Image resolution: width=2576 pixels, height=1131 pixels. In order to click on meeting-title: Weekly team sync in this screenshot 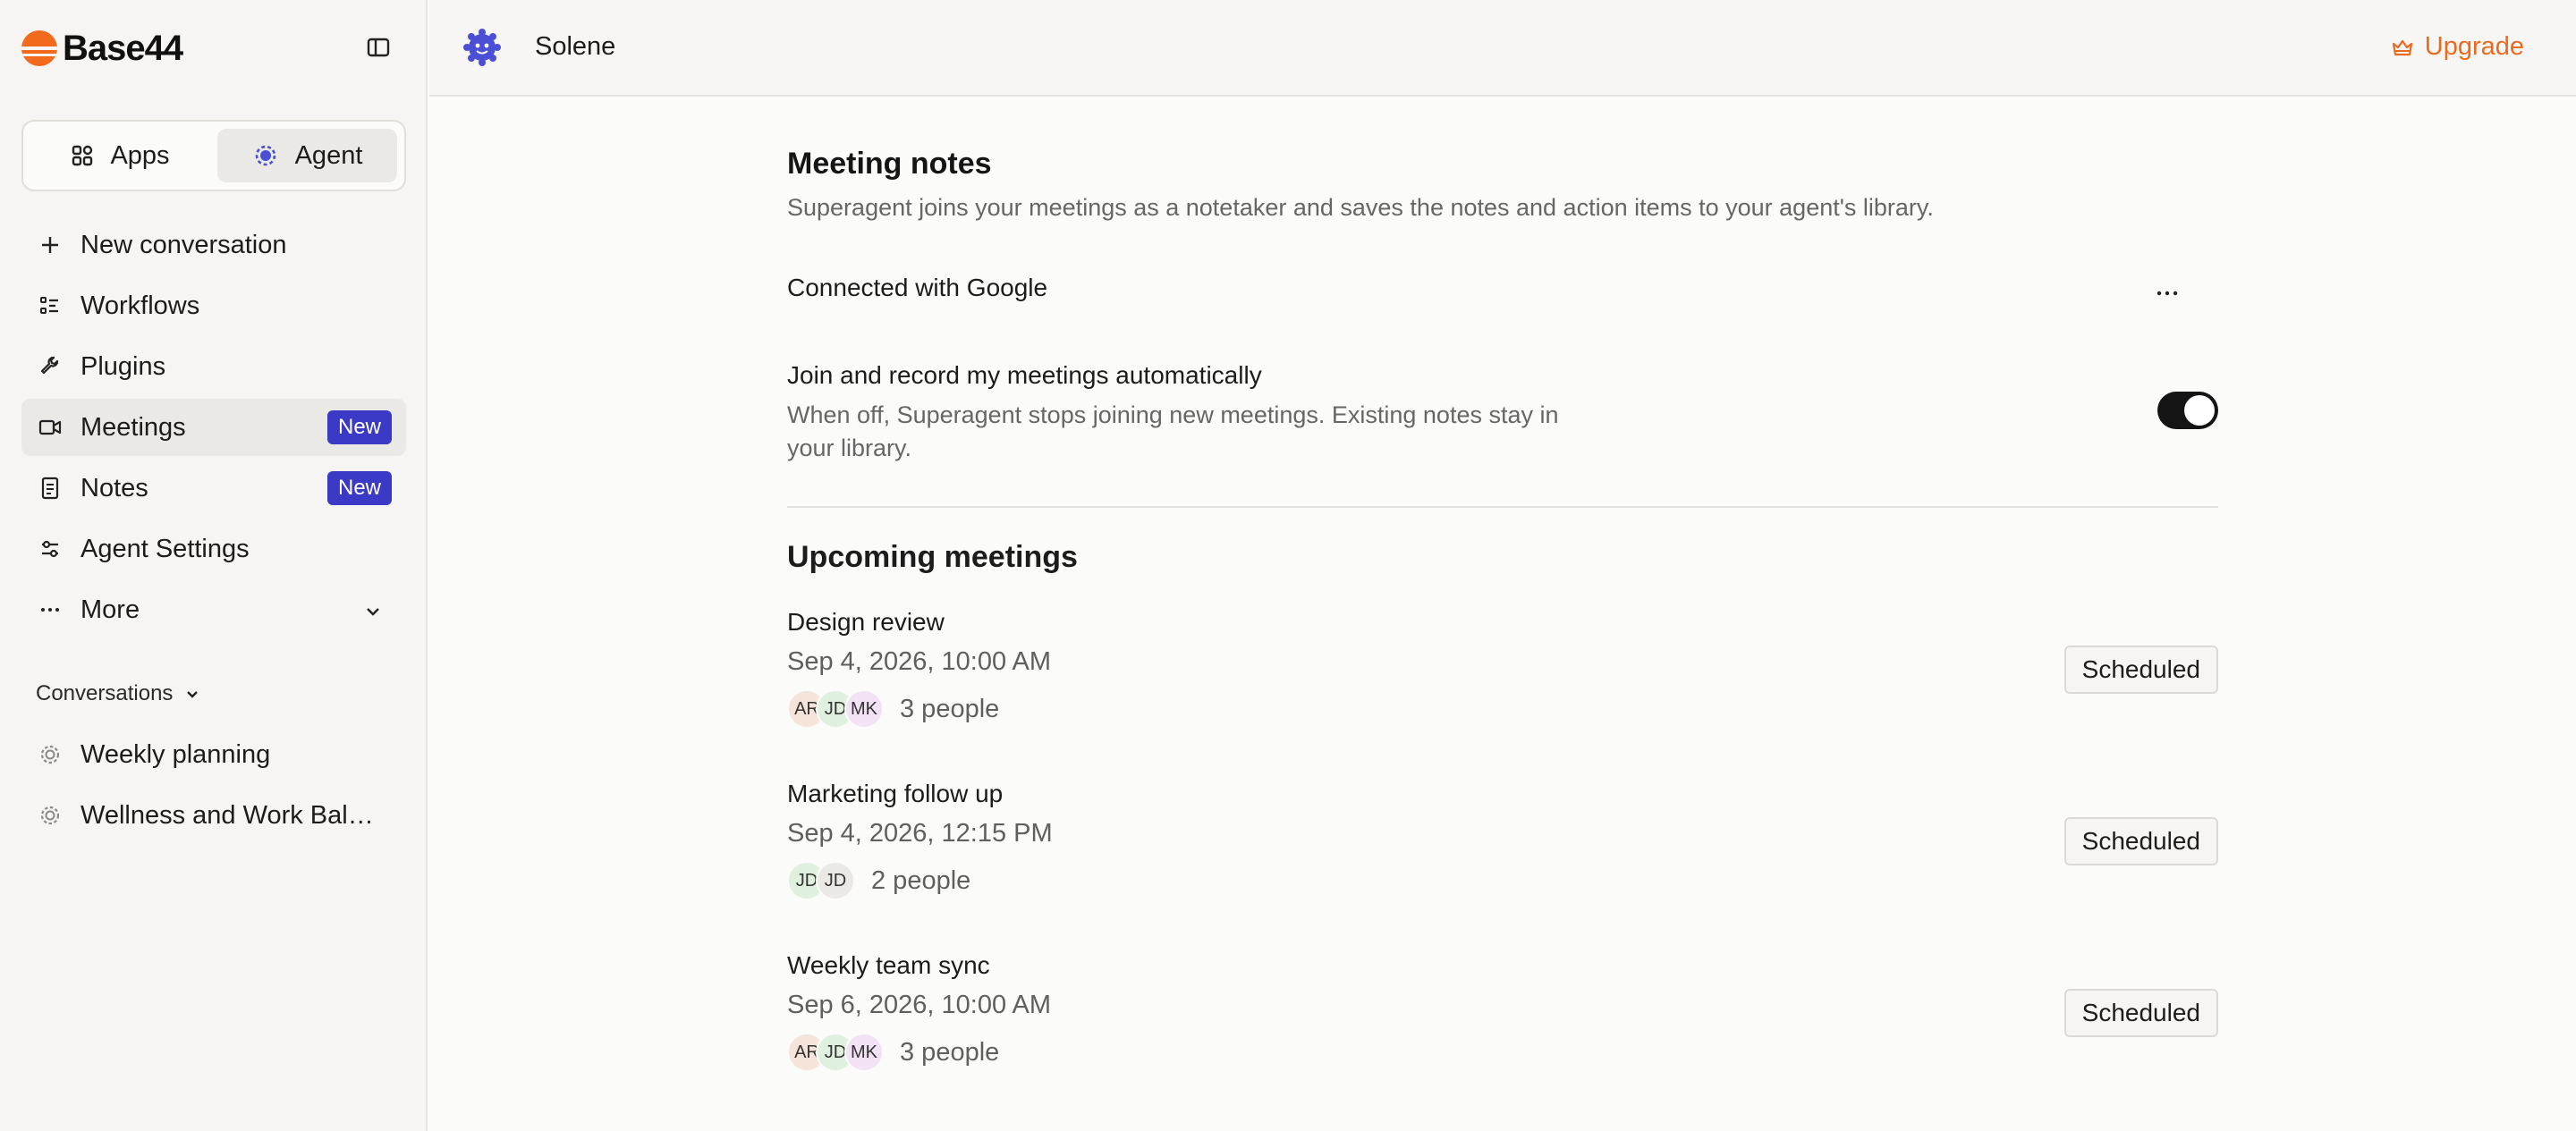, I will do `click(888, 965)`.